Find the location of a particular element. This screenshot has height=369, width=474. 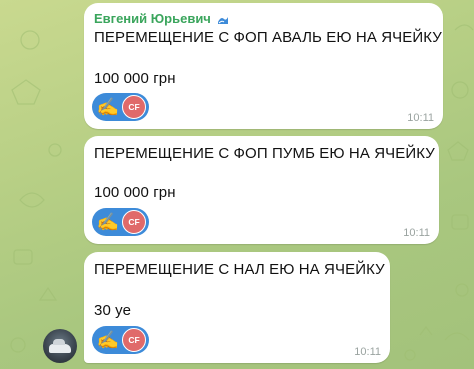

message-amount: 30 уе is located at coordinates (113, 310).